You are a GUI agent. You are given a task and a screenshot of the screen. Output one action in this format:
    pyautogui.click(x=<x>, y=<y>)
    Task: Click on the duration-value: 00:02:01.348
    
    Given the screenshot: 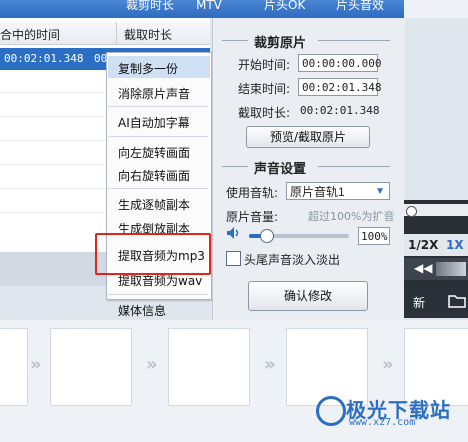 What is the action you would take?
    pyautogui.click(x=340, y=110)
    